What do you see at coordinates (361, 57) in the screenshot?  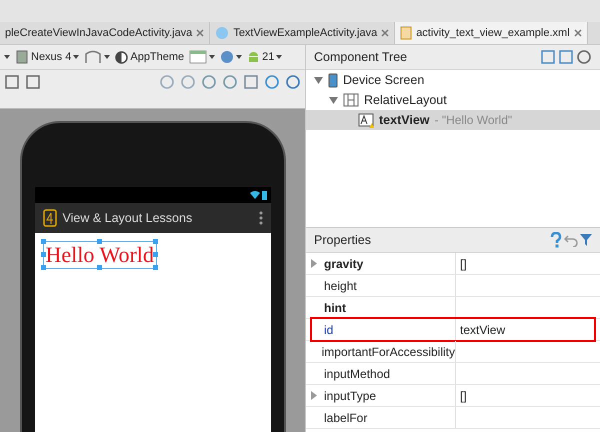 I see `panel-title: Component Tree` at bounding box center [361, 57].